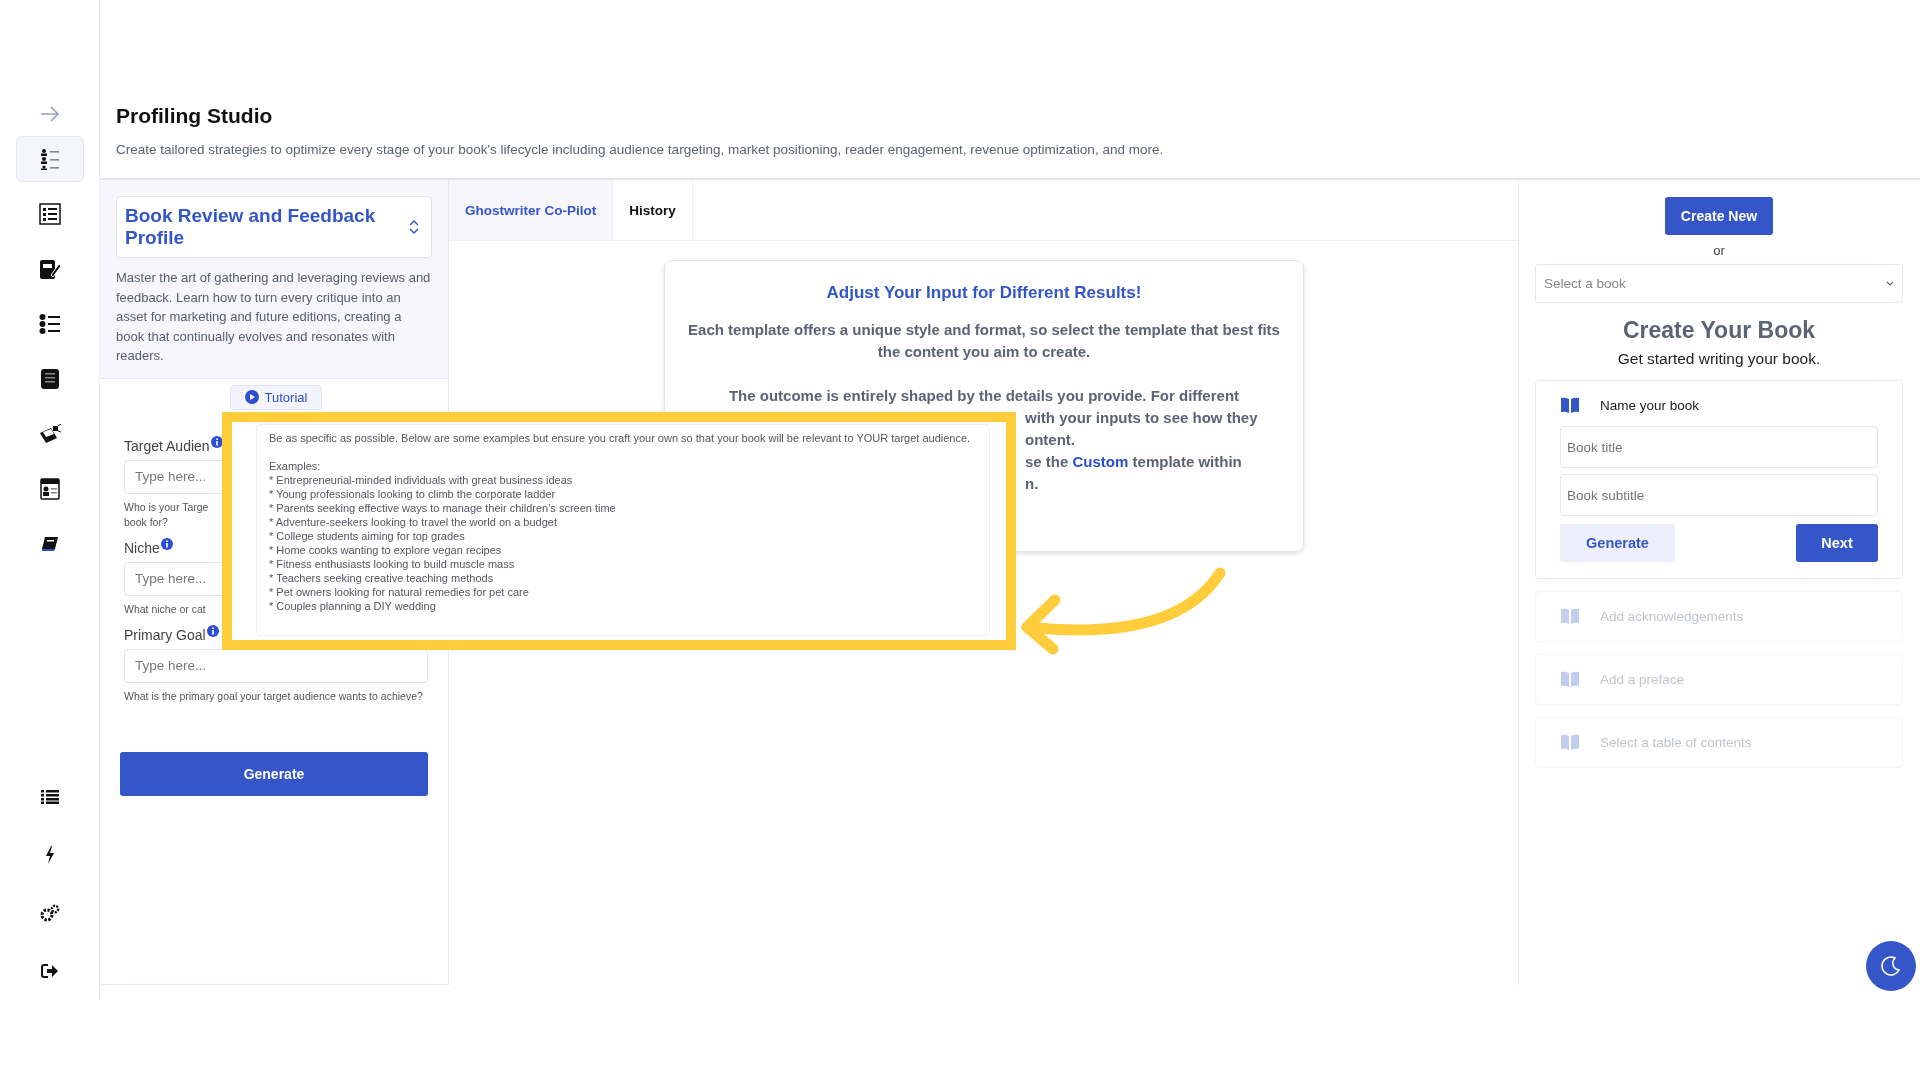 Image resolution: width=1920 pixels, height=1080 pixels. Describe the element at coordinates (251, 397) in the screenshot. I see `play-icon` at that location.